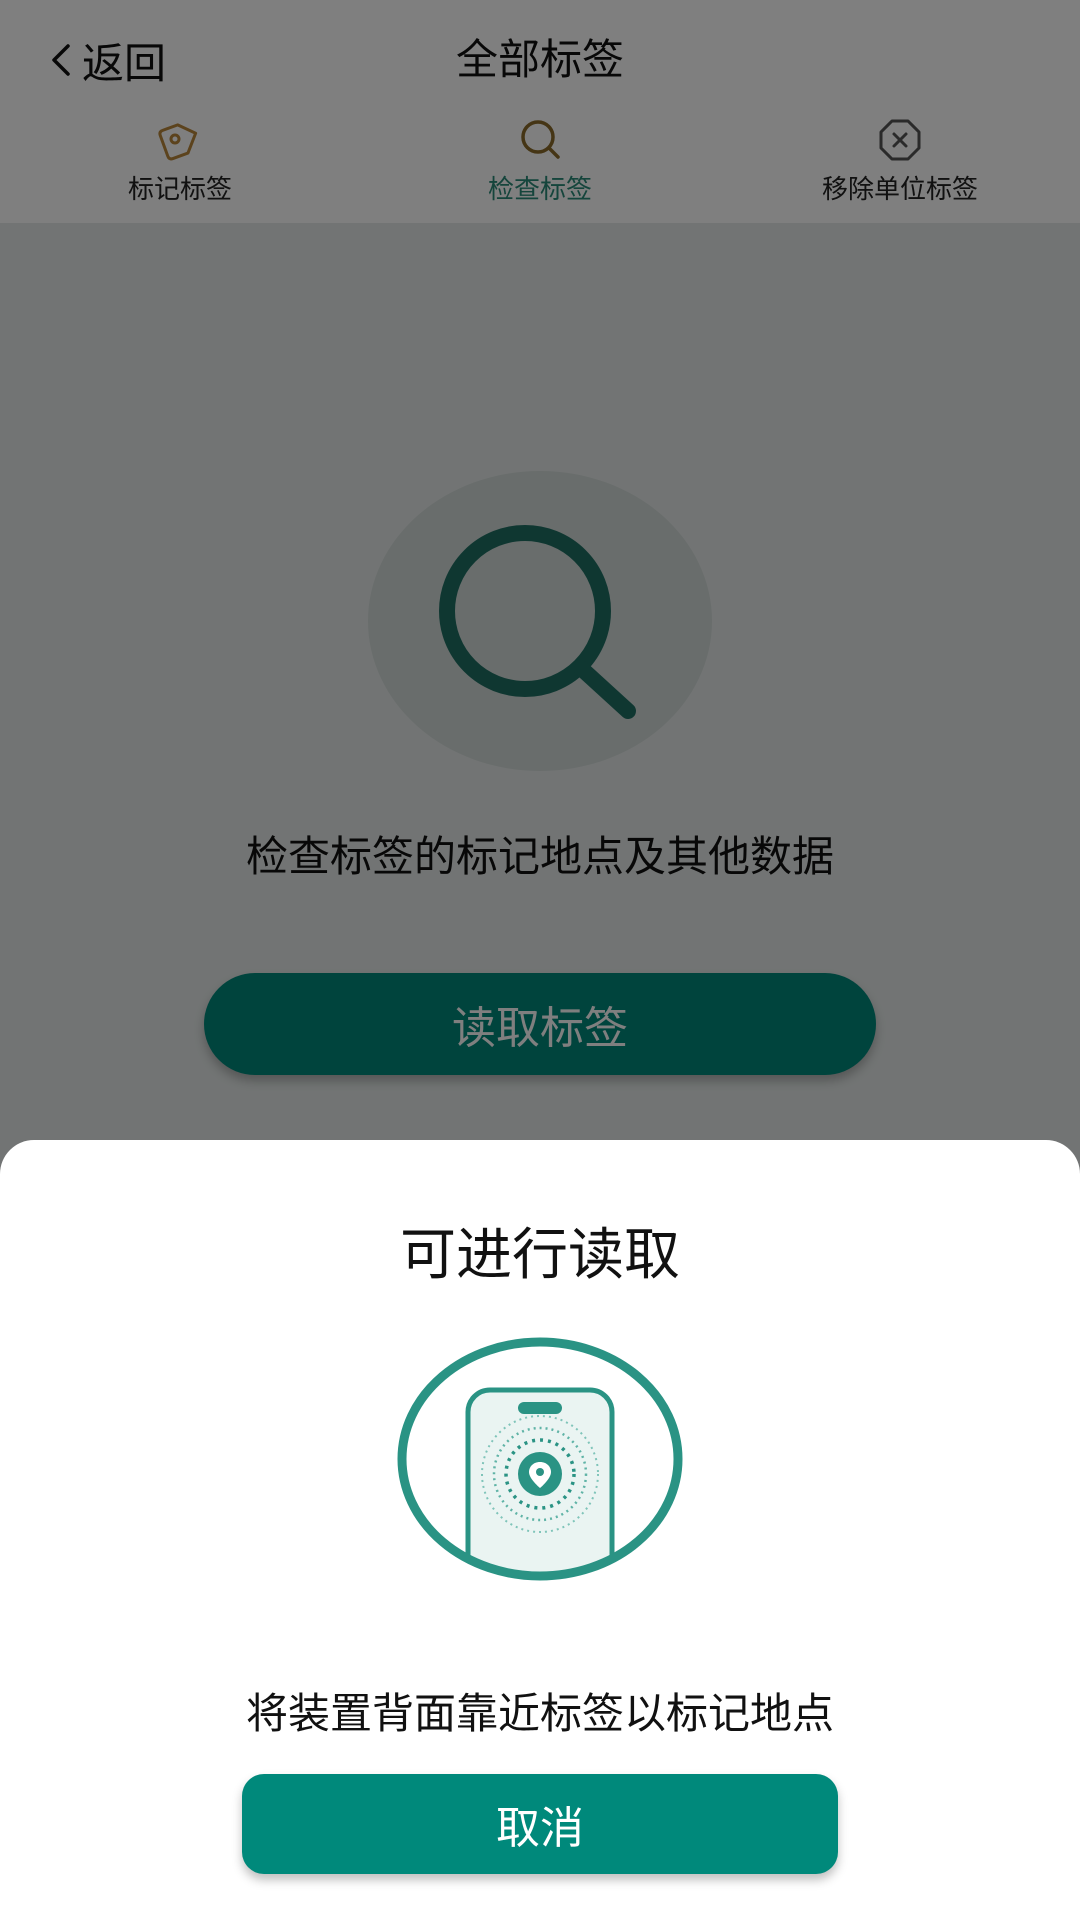 This screenshot has width=1080, height=1920. Describe the element at coordinates (540, 1255) in the screenshot. I see `sheet-title: 可进行读取` at that location.